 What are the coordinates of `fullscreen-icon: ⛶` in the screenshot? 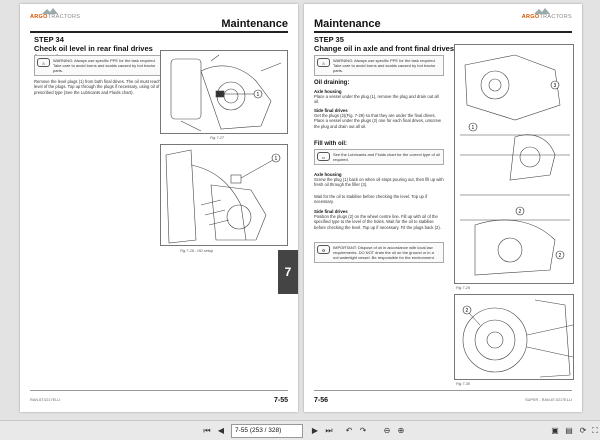 It's located at (594, 431).